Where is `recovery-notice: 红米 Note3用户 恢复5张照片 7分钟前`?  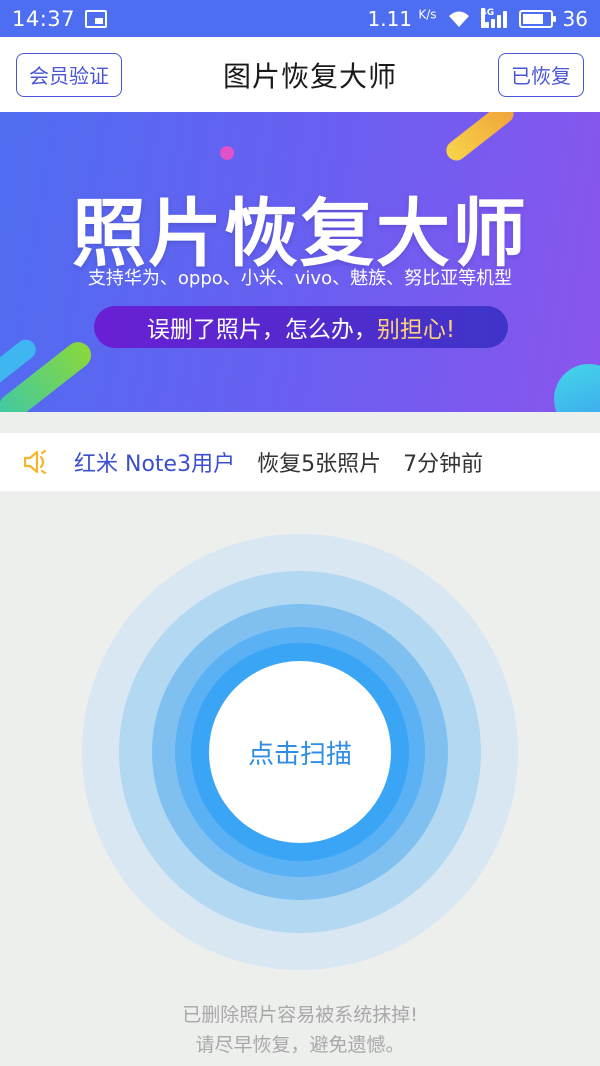
recovery-notice: 红米 Note3用户 恢复5张照片 7分钟前 is located at coordinates (300, 462).